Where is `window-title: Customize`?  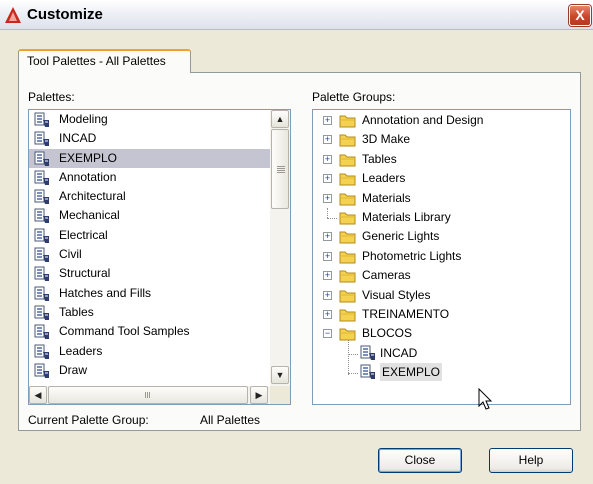 window-title: Customize is located at coordinates (65, 14).